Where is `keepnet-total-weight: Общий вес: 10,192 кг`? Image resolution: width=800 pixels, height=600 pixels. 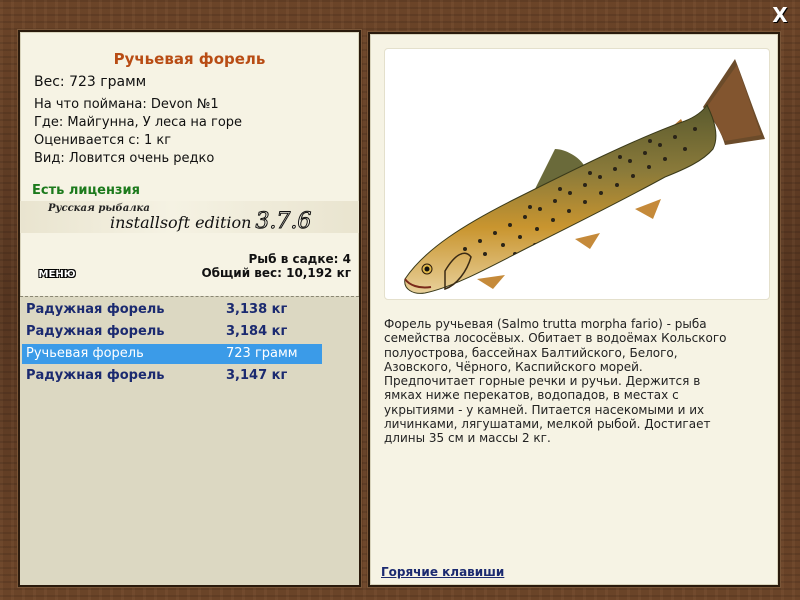
keepnet-total-weight: Общий вес: 10,192 кг is located at coordinates (276, 273).